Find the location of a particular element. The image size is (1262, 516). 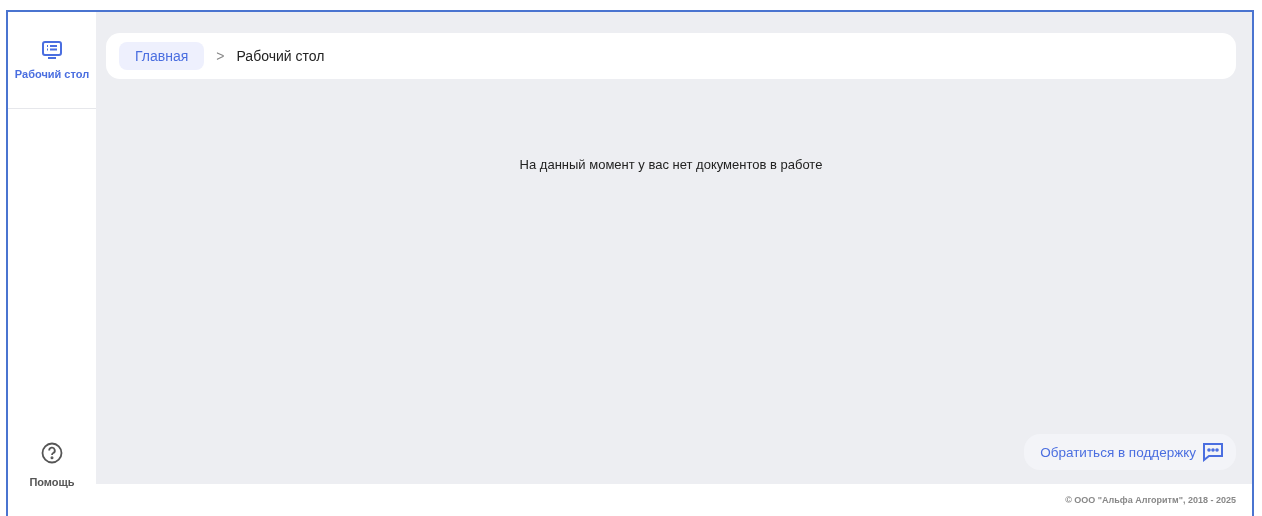

chat-icon is located at coordinates (1213, 452).